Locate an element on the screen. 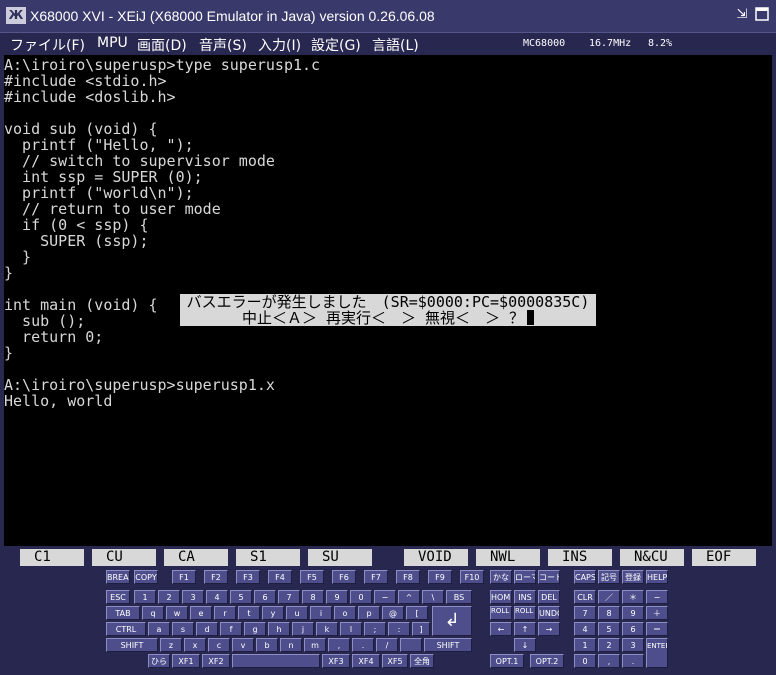 The image size is (776, 675). keyboard-key: ENTER is located at coordinates (657, 653).